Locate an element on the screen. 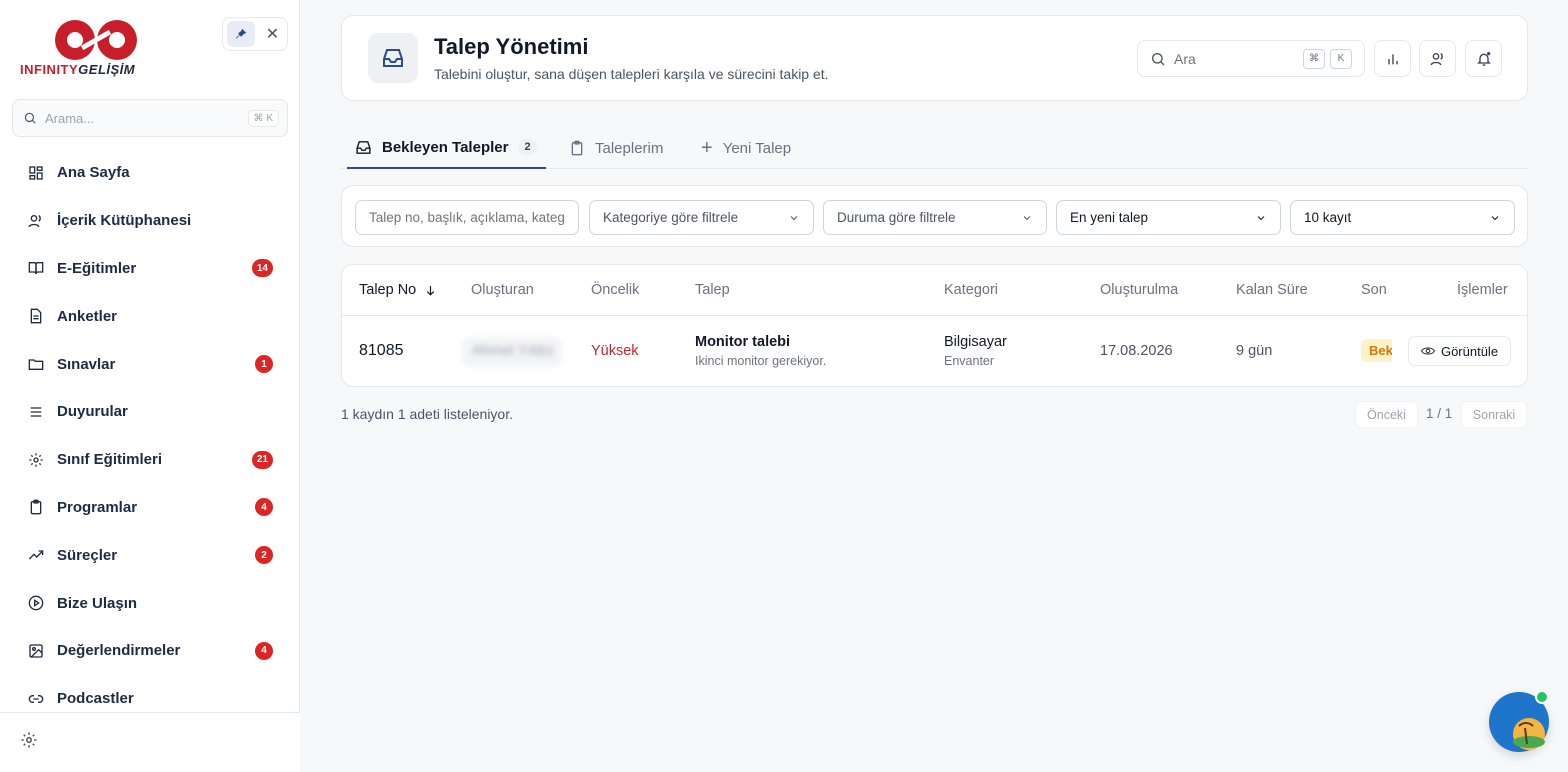 The height and width of the screenshot is (772, 1568). tab-taleplerim: Taleplerim is located at coordinates (616, 148).